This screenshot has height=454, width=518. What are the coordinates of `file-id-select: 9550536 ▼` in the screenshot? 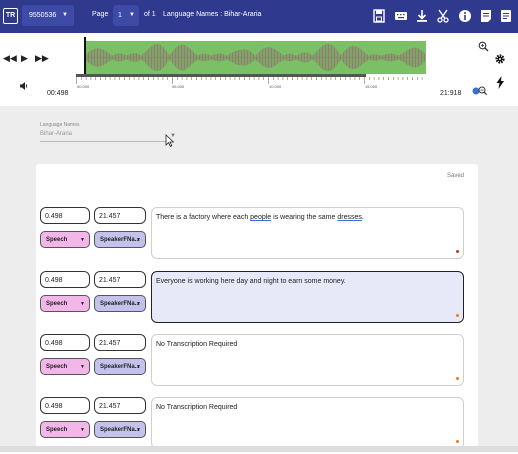 It's located at (48, 15).